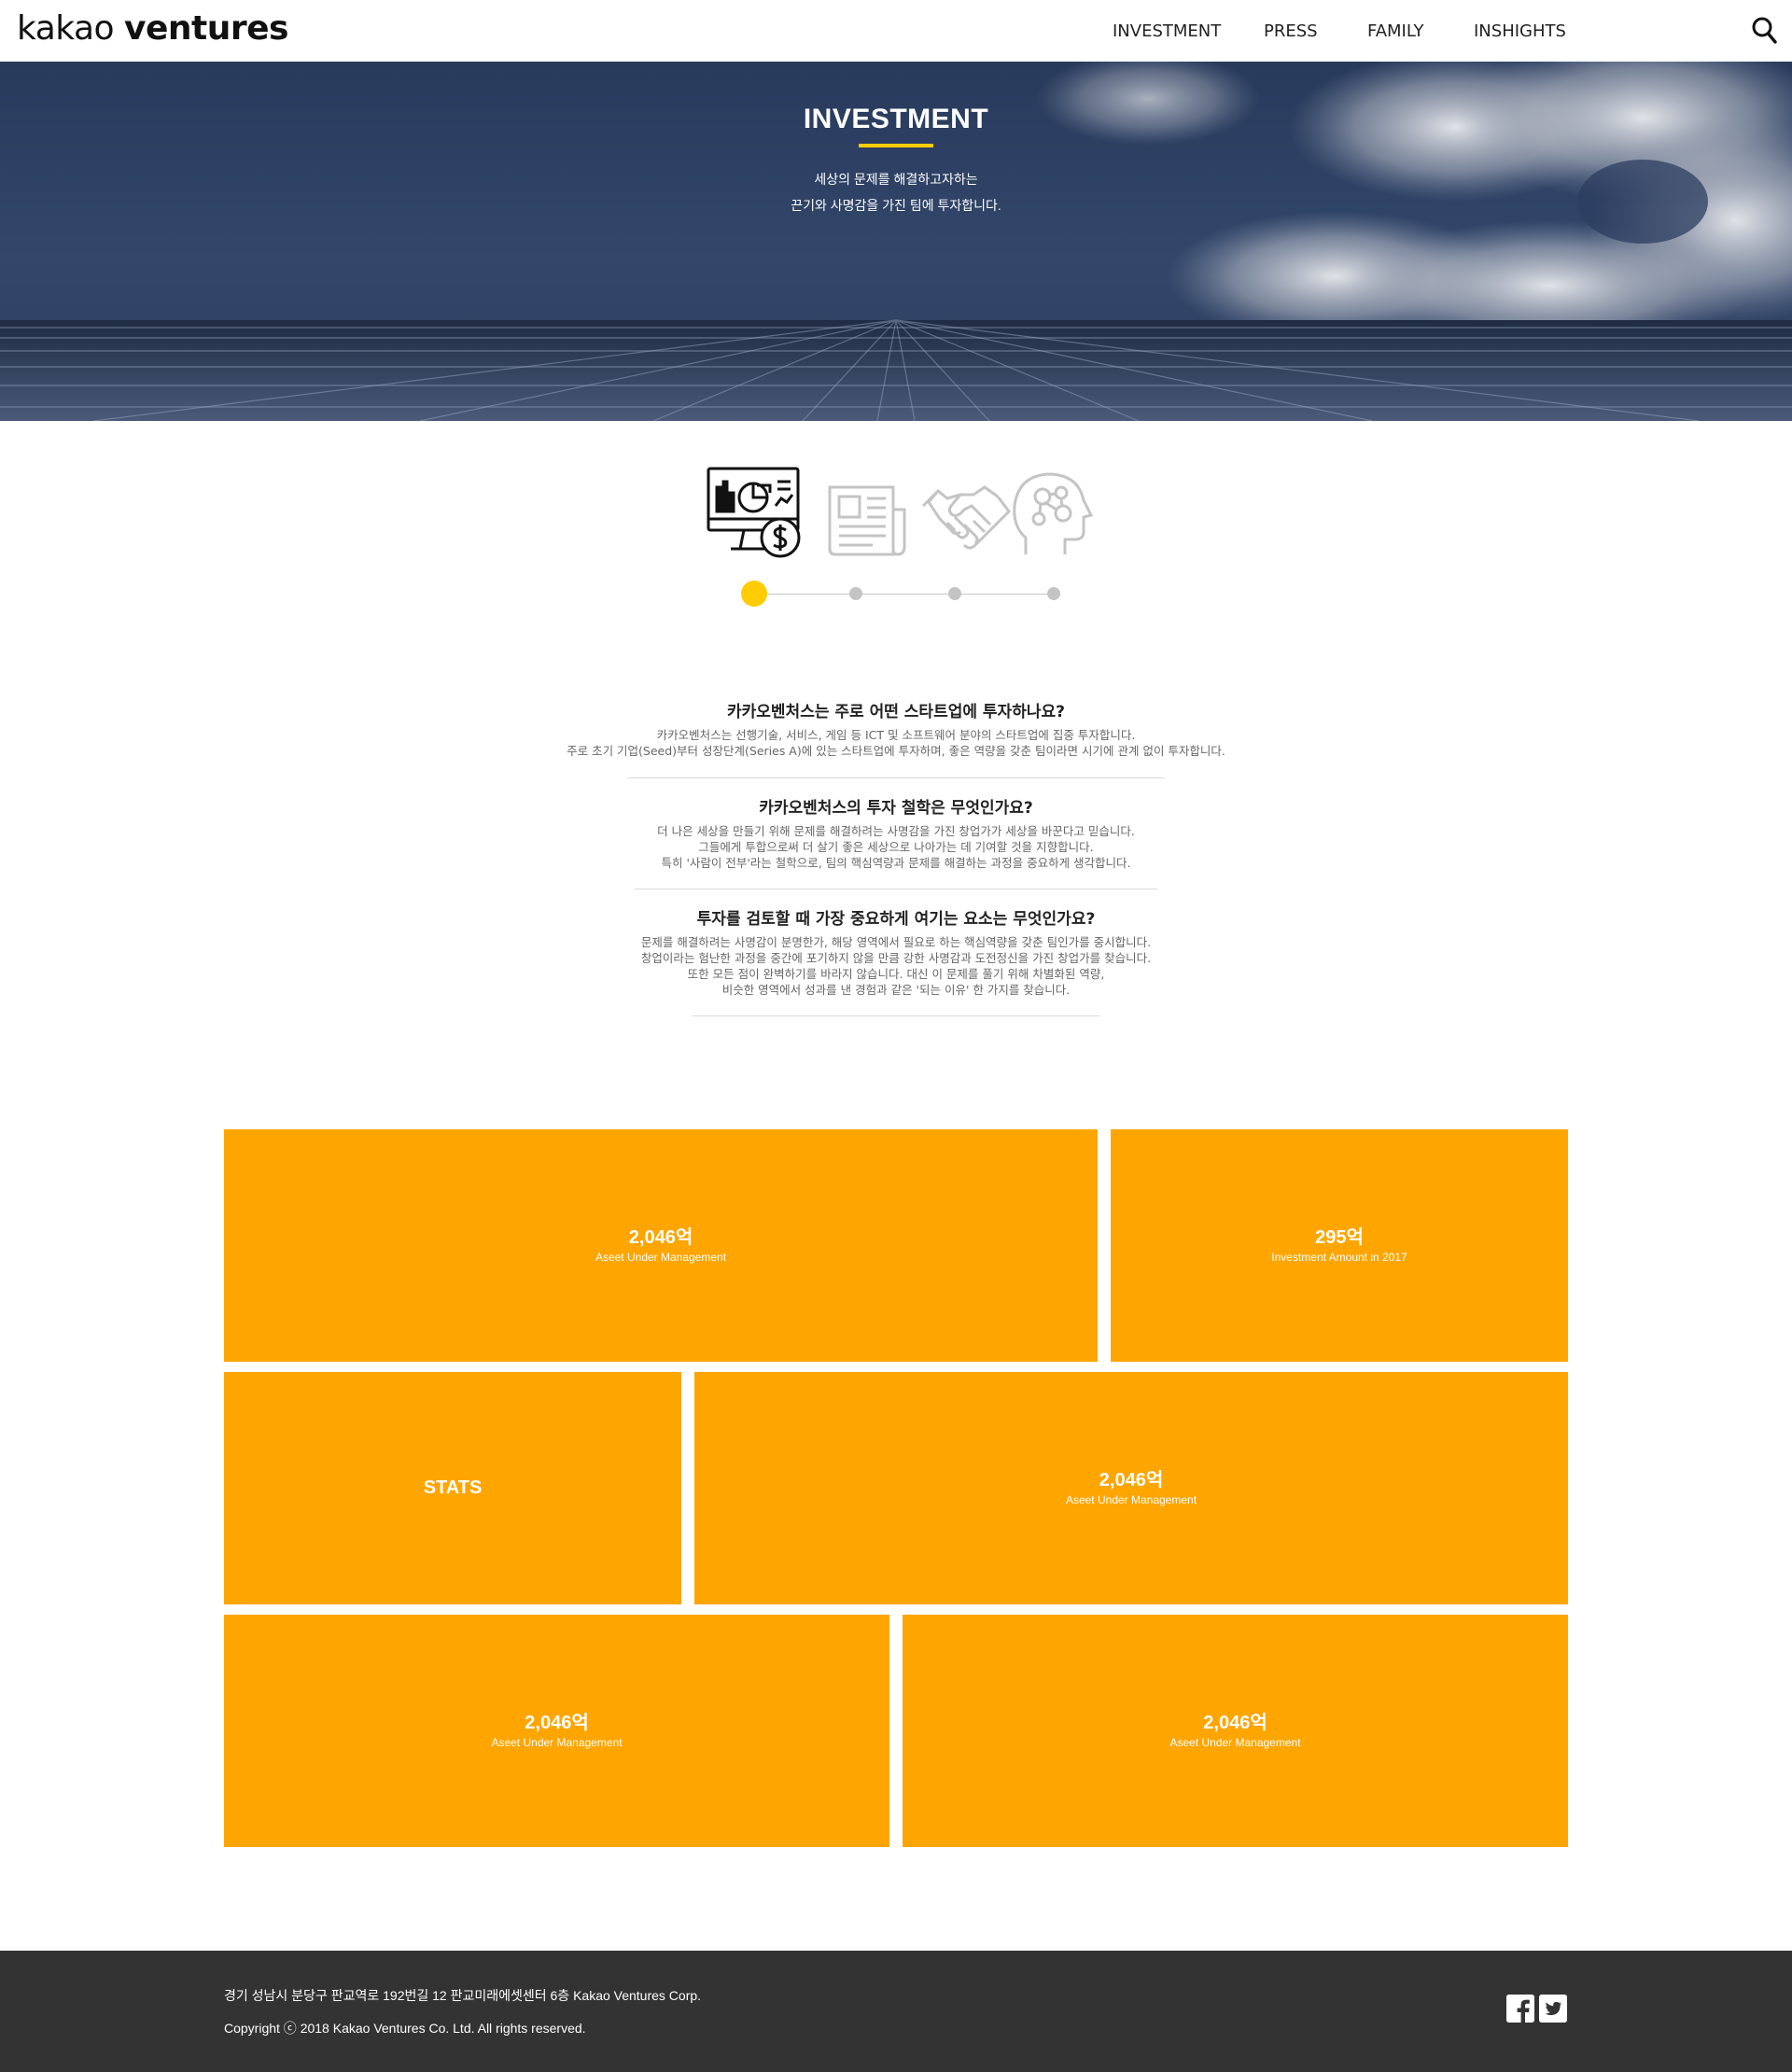  What do you see at coordinates (1167, 31) in the screenshot?
I see `nav-investment: INVESTMENT` at bounding box center [1167, 31].